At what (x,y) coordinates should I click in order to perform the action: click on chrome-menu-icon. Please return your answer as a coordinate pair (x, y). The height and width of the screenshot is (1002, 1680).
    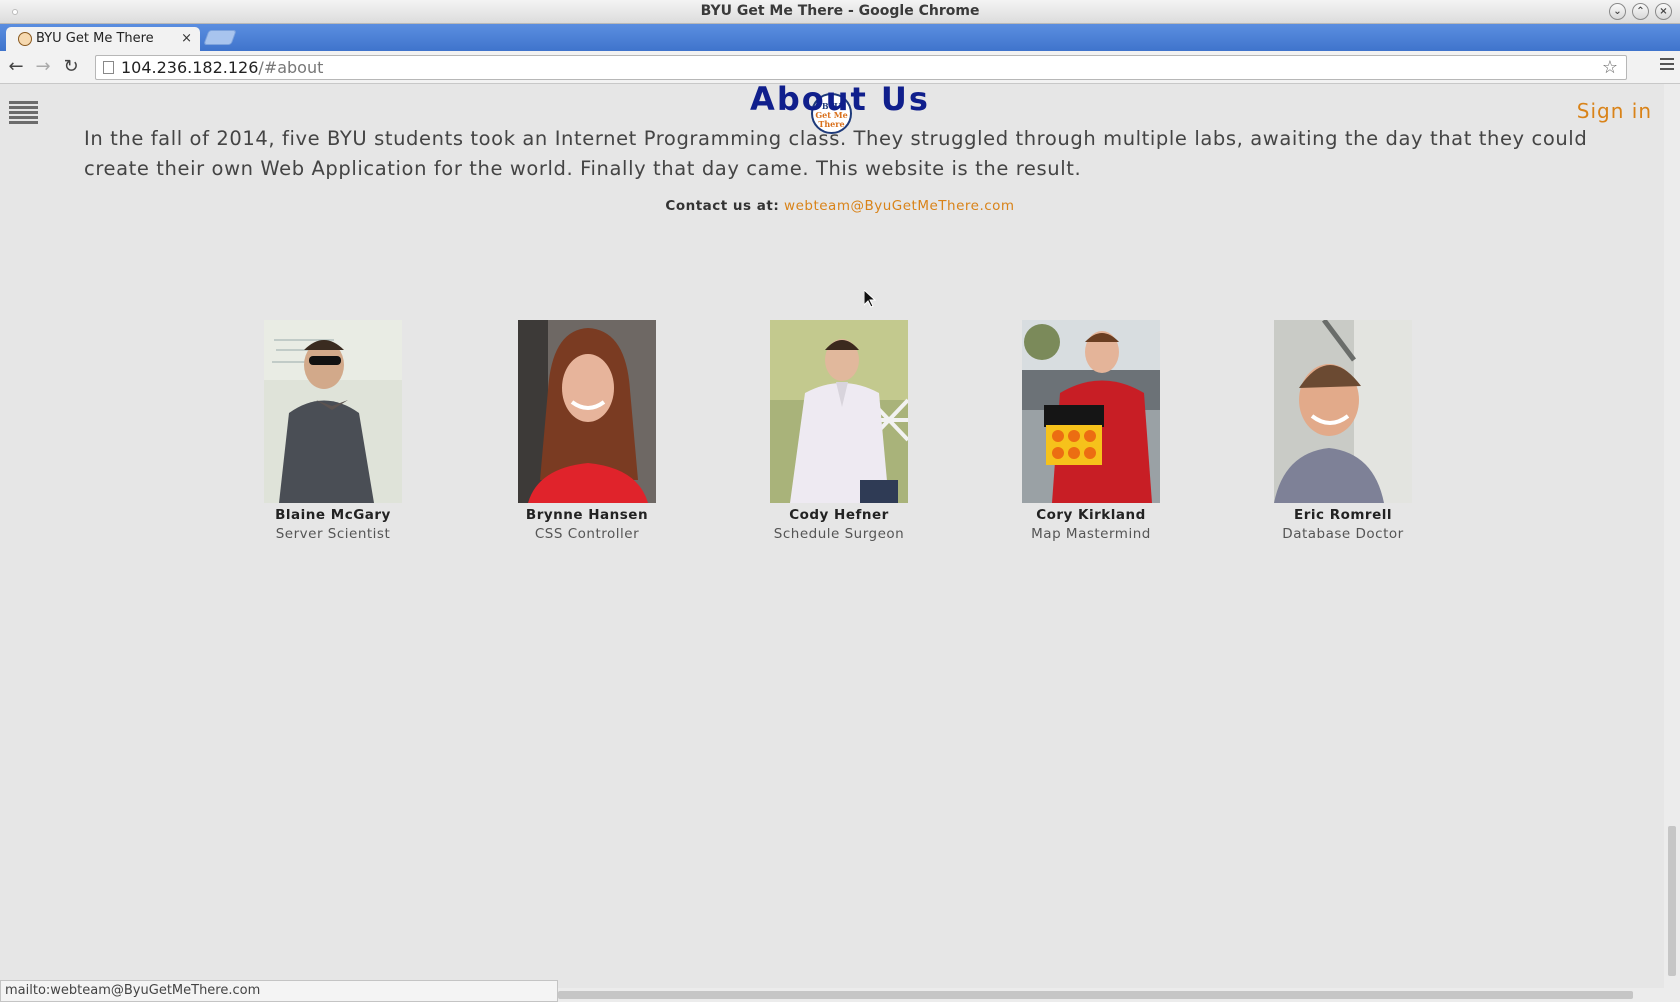
    Looking at the image, I should click on (1667, 65).